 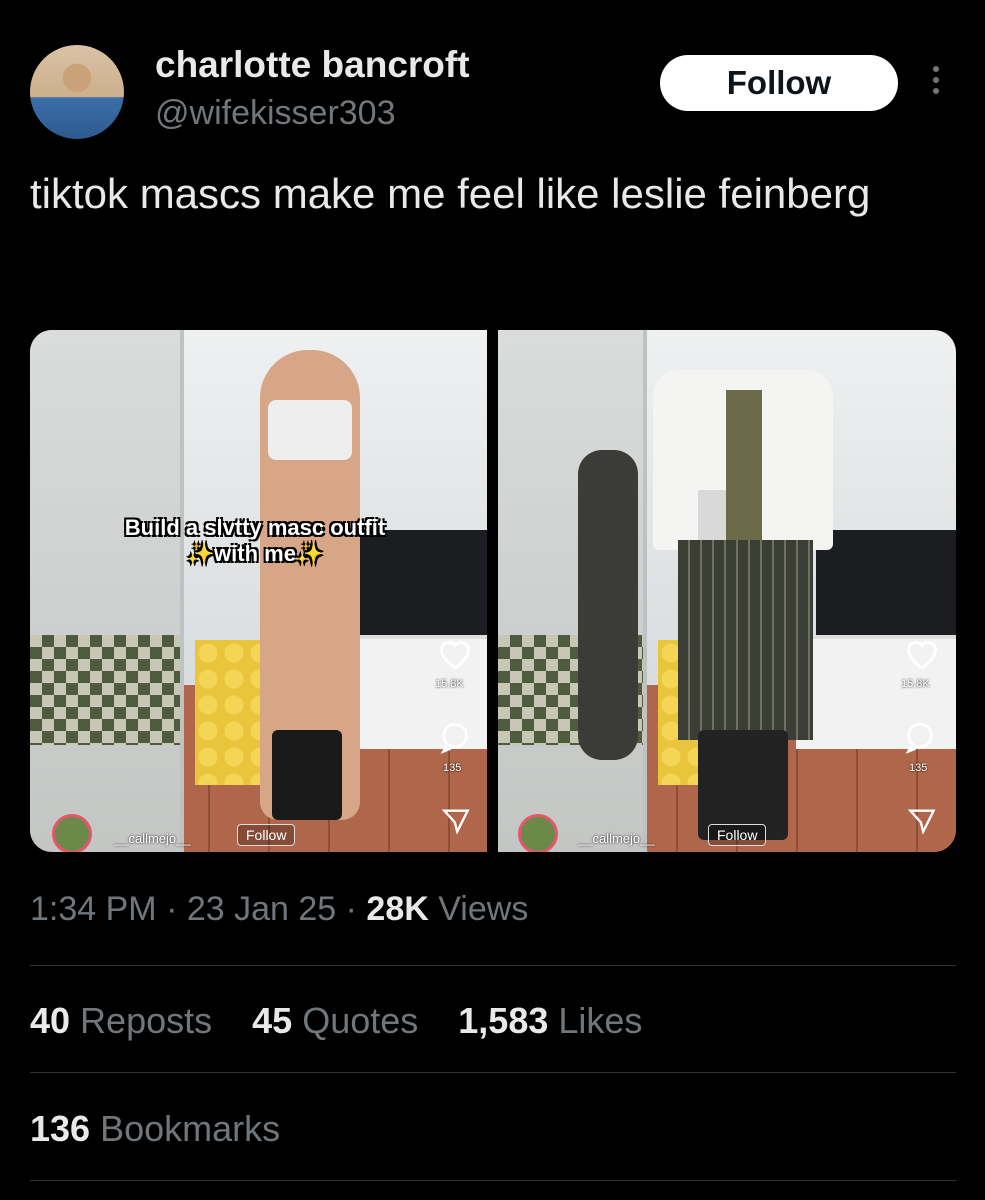 What do you see at coordinates (355, 1020) in the screenshot?
I see `quotes-label: Quotes` at bounding box center [355, 1020].